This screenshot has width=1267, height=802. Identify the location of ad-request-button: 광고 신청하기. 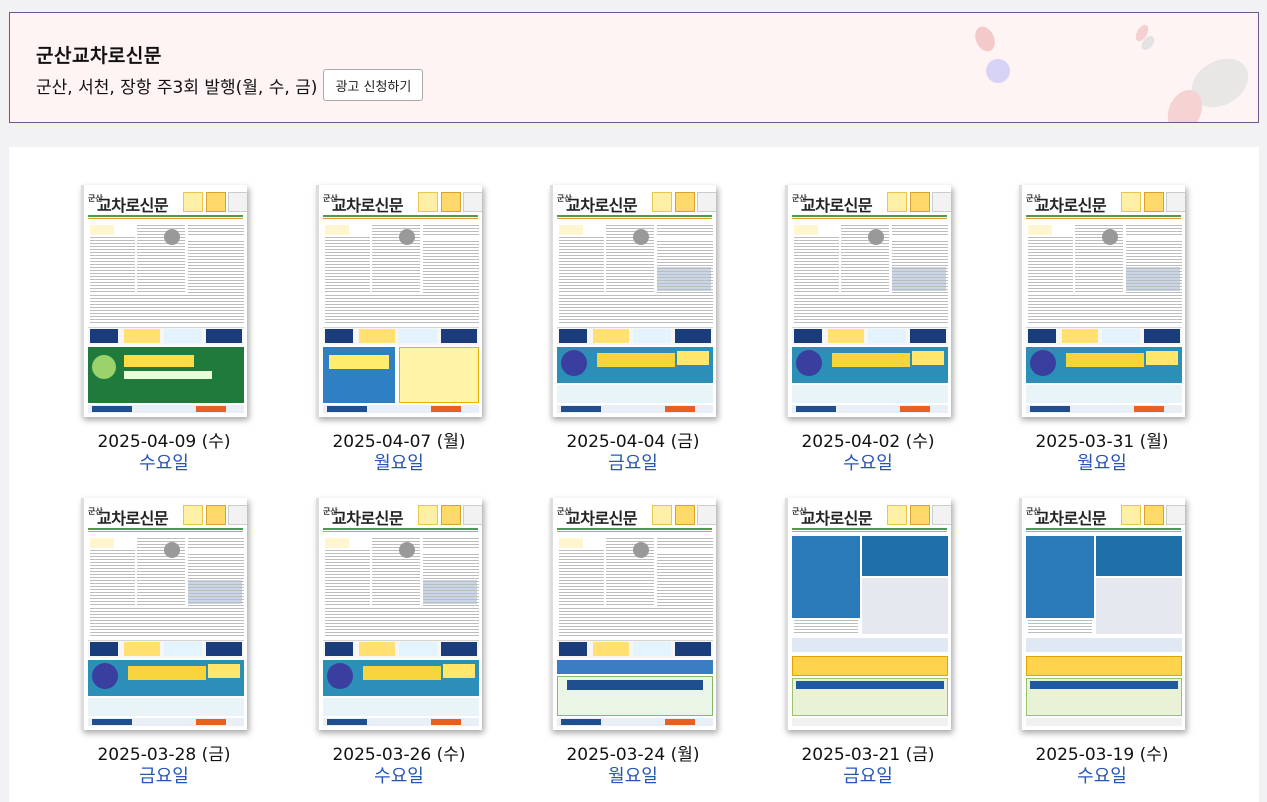
(373, 85).